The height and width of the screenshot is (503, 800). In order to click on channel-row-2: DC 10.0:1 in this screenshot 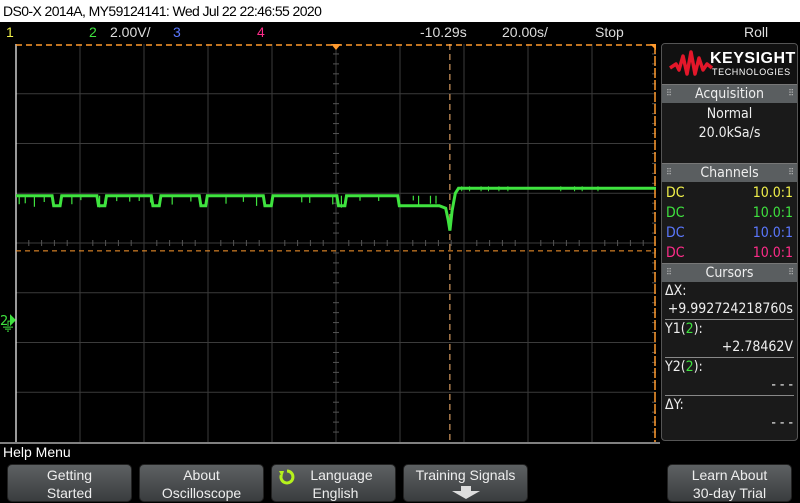, I will do `click(729, 213)`.